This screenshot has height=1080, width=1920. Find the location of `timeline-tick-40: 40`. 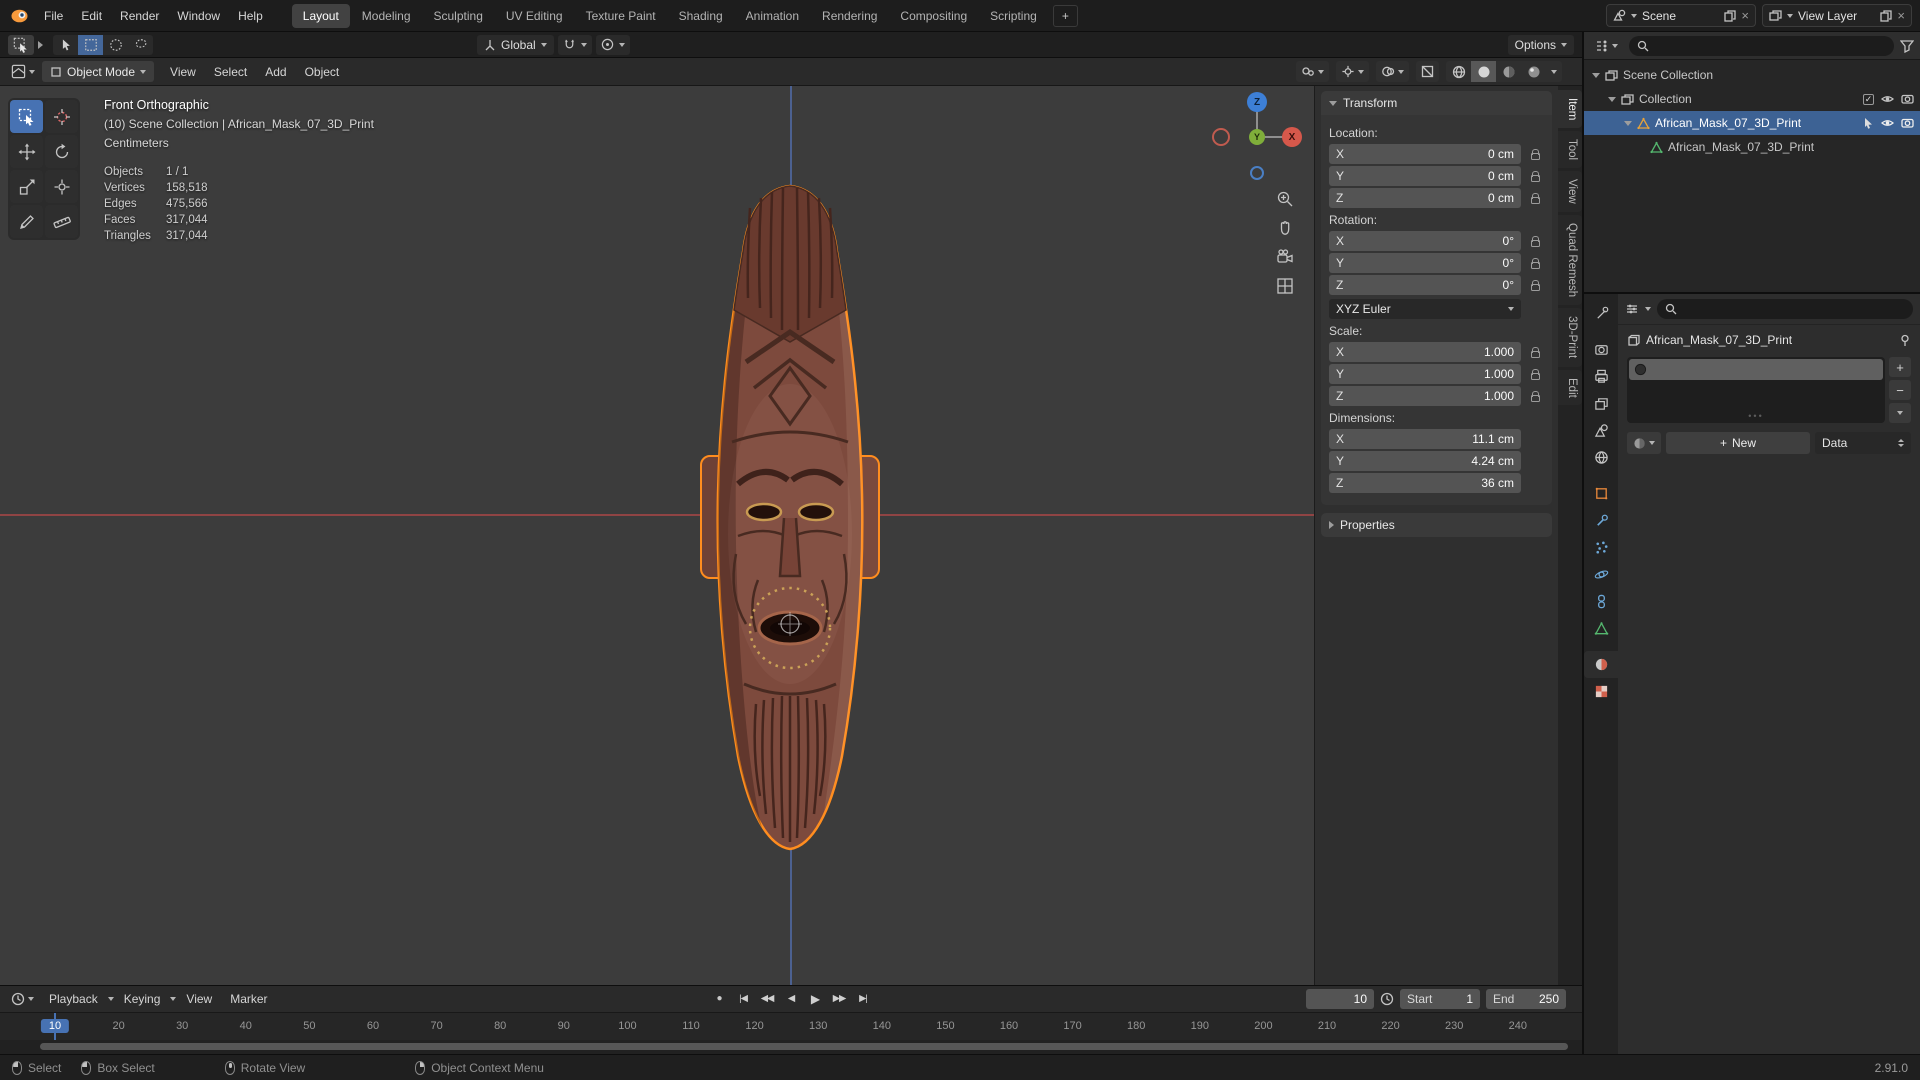

timeline-tick-40: 40 is located at coordinates (246, 1026).